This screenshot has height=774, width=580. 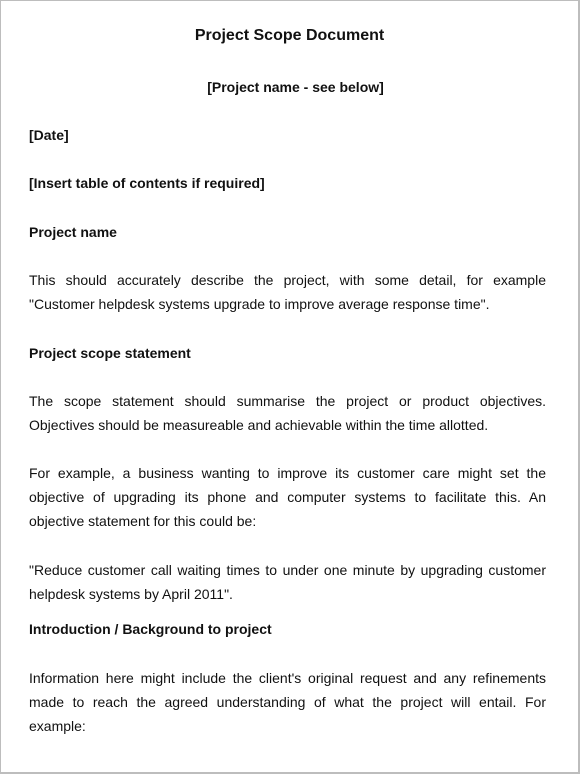 I want to click on section-heading-introduction: Introduction / Background to project, so click(x=150, y=629).